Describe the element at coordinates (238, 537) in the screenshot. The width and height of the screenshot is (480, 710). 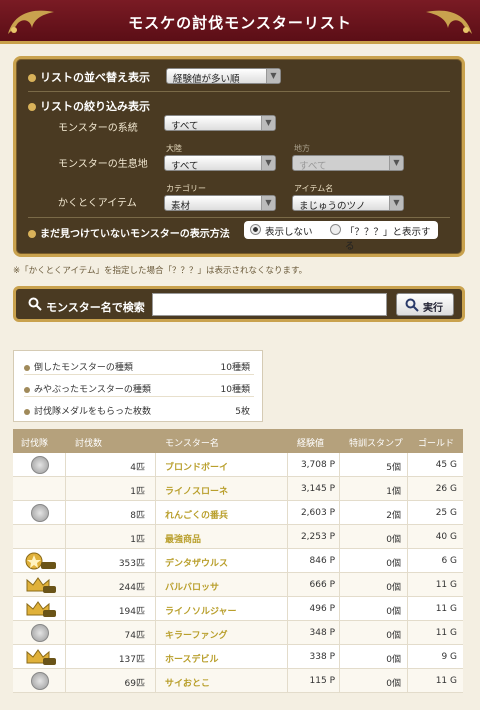
I see `table-row: 1匹 最強商品 2,253 P 0個 40 G` at that location.